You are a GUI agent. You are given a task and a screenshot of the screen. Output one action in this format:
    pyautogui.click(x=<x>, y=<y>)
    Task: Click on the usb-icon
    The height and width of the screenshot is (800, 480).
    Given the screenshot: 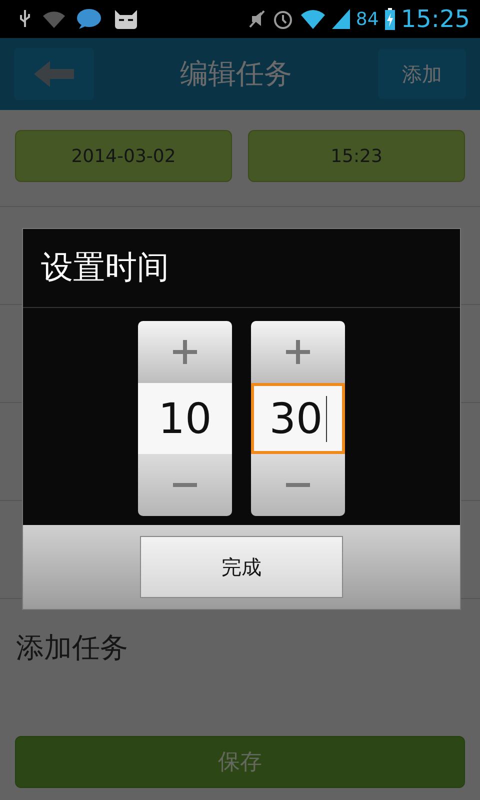 What is the action you would take?
    pyautogui.click(x=25, y=19)
    